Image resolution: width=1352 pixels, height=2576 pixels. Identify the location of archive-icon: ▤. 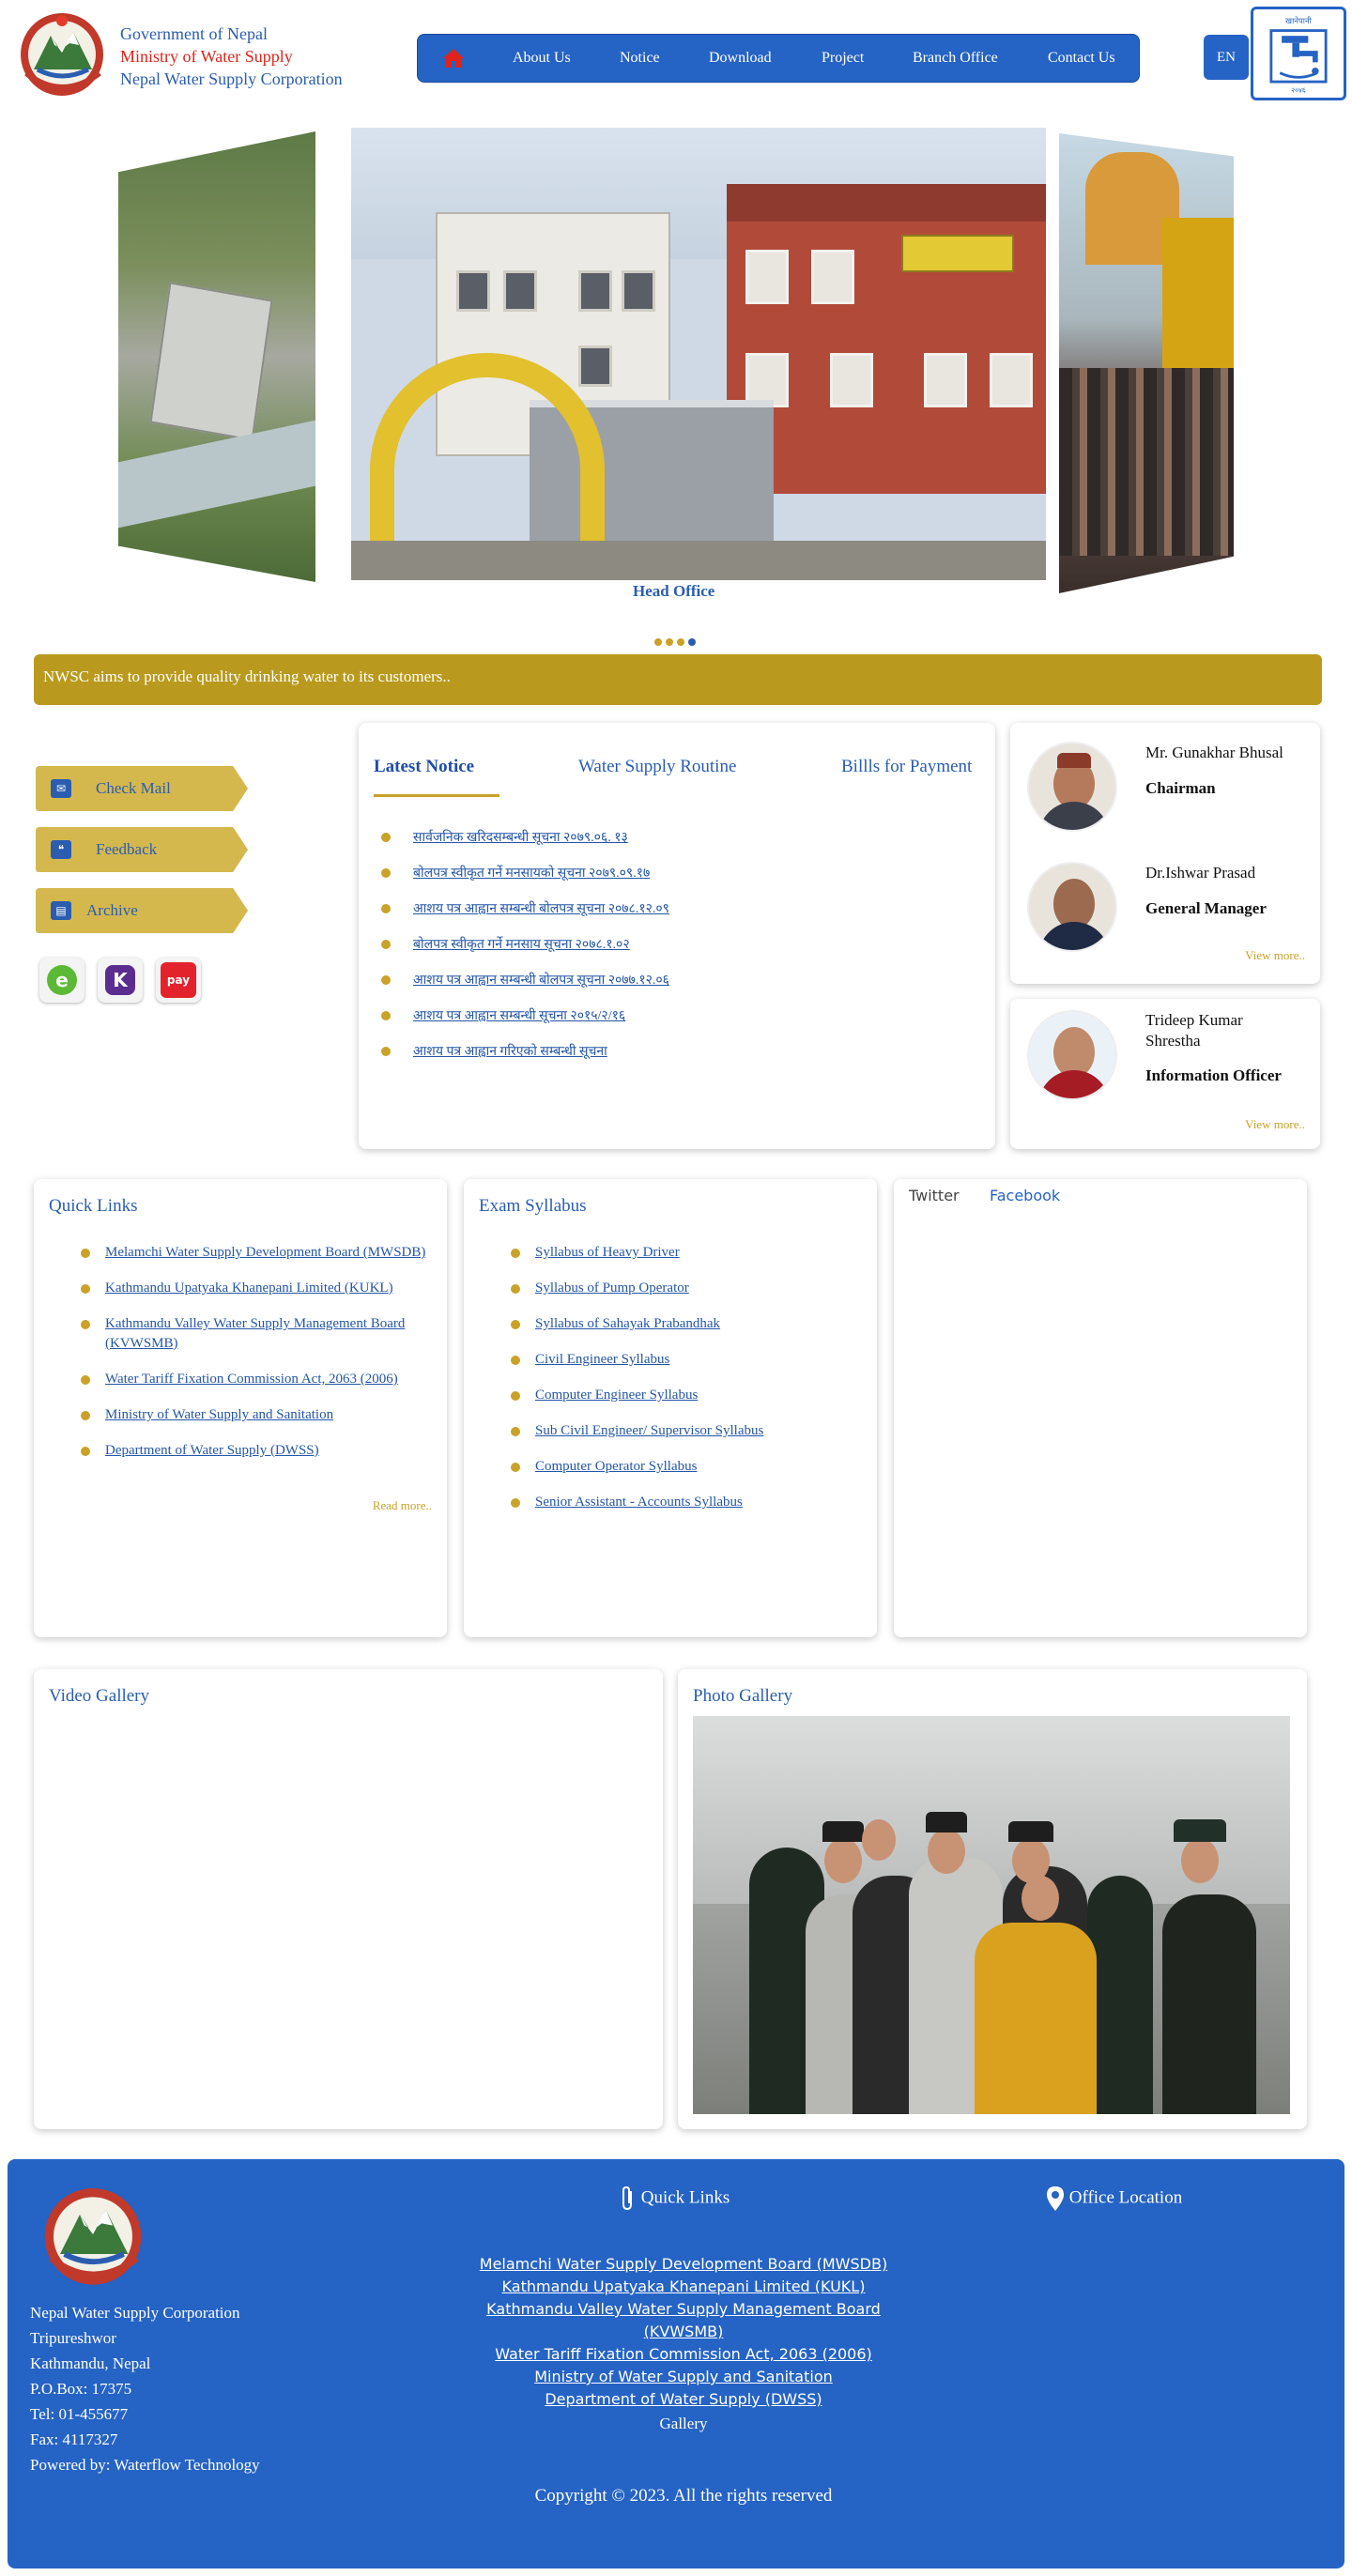
(61, 911).